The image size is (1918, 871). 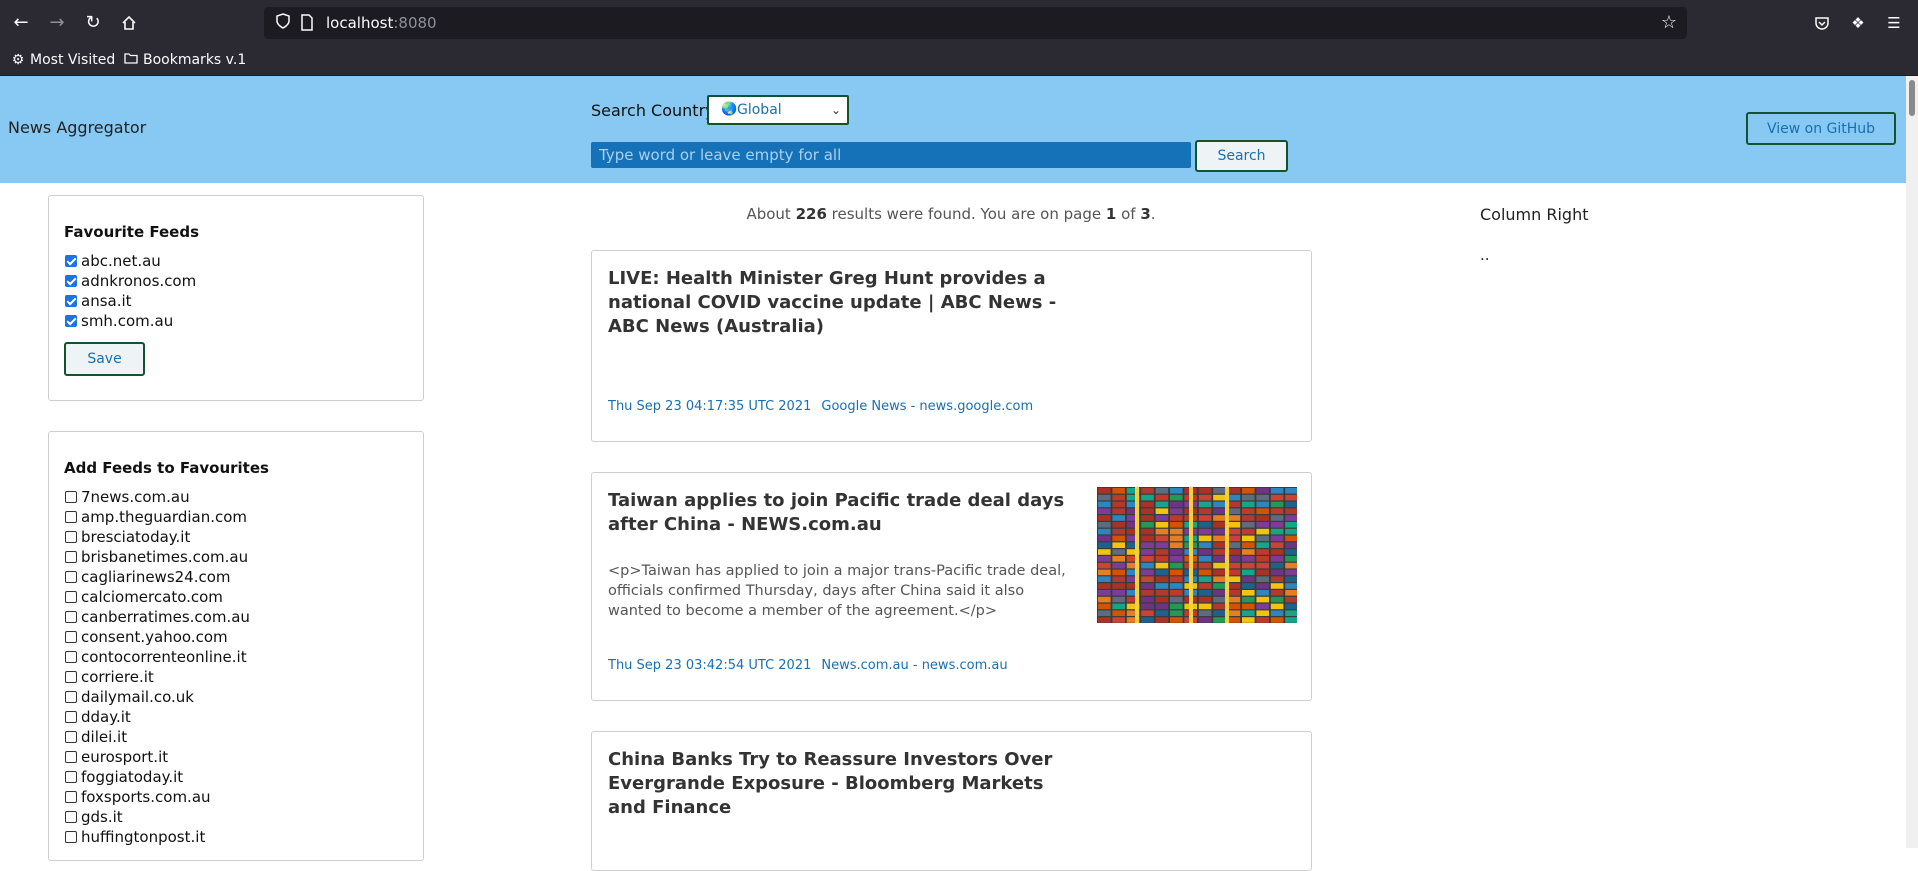 I want to click on search-input, so click(x=891, y=155).